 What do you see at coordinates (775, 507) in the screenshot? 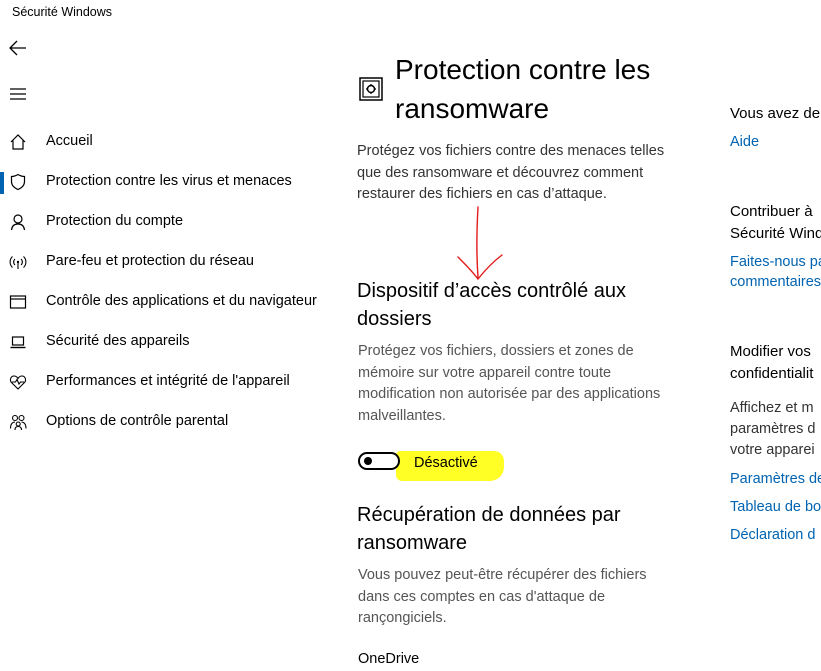
I see `privacy-dashboard-link: Tableau de bo` at bounding box center [775, 507].